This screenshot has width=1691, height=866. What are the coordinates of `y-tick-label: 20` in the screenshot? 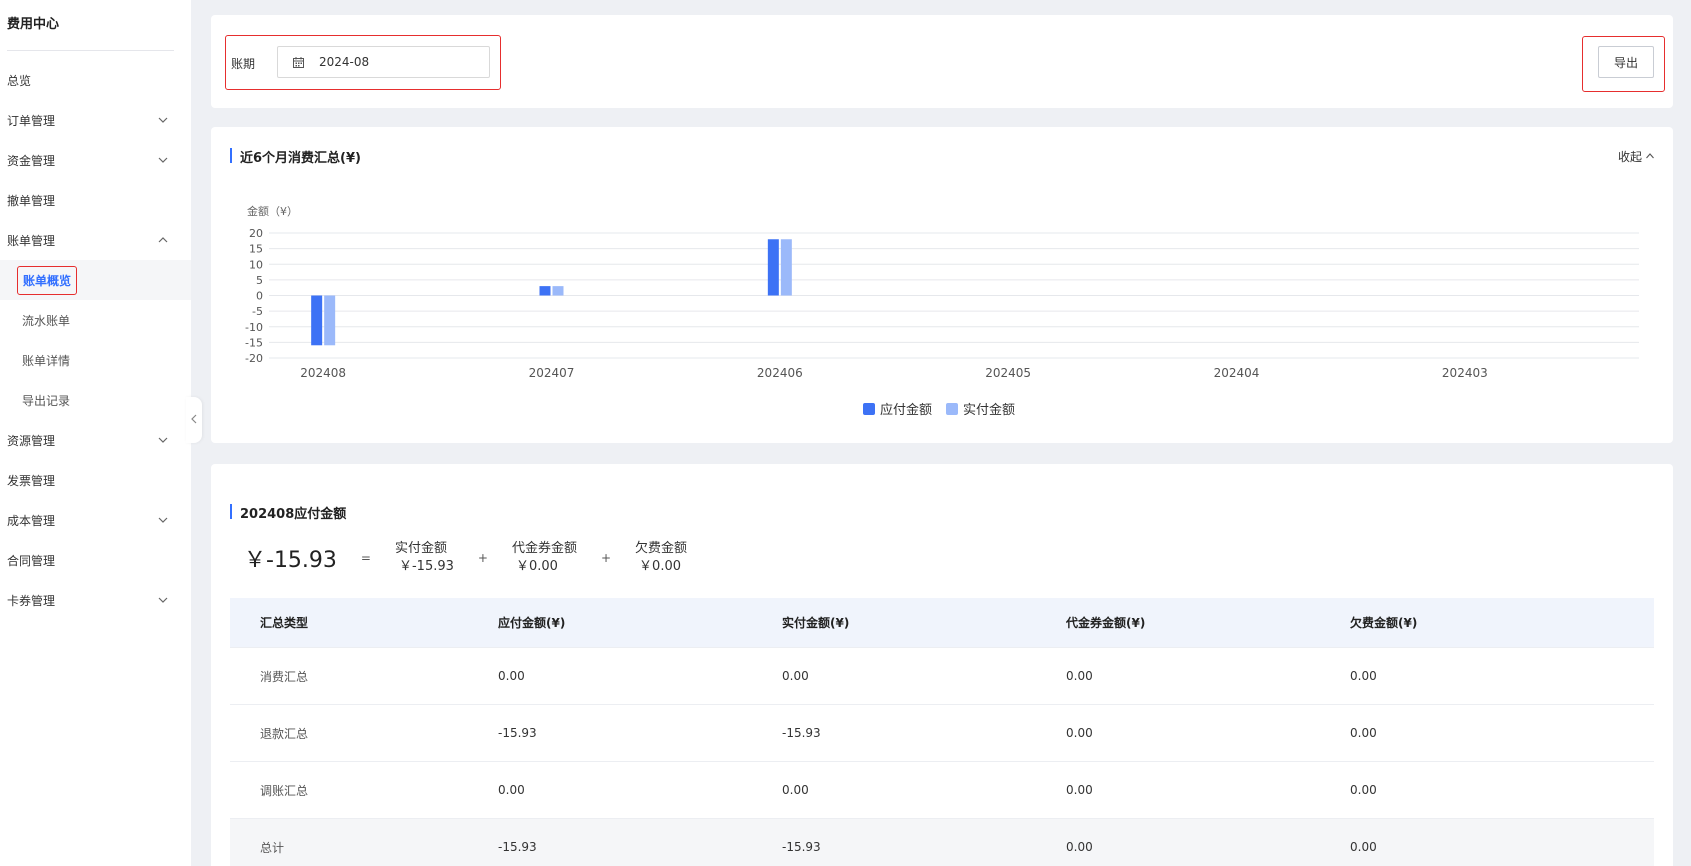 It's located at (256, 233).